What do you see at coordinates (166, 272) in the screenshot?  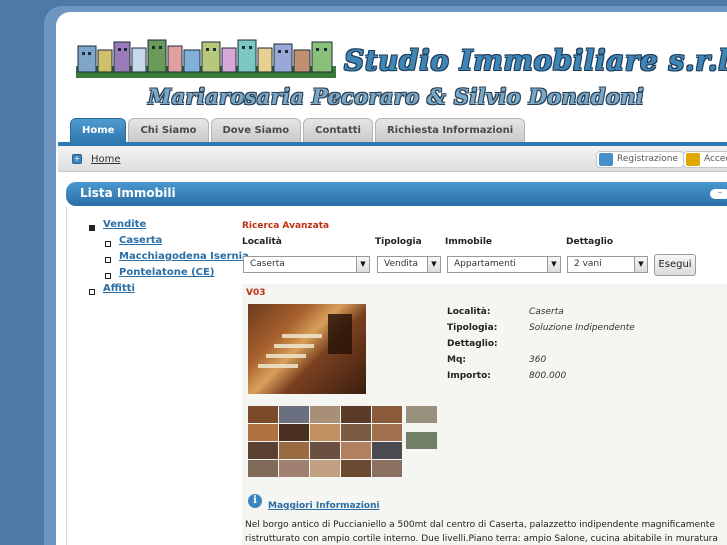 I see `tree-item-pontelatone: Pontelatone (CE)` at bounding box center [166, 272].